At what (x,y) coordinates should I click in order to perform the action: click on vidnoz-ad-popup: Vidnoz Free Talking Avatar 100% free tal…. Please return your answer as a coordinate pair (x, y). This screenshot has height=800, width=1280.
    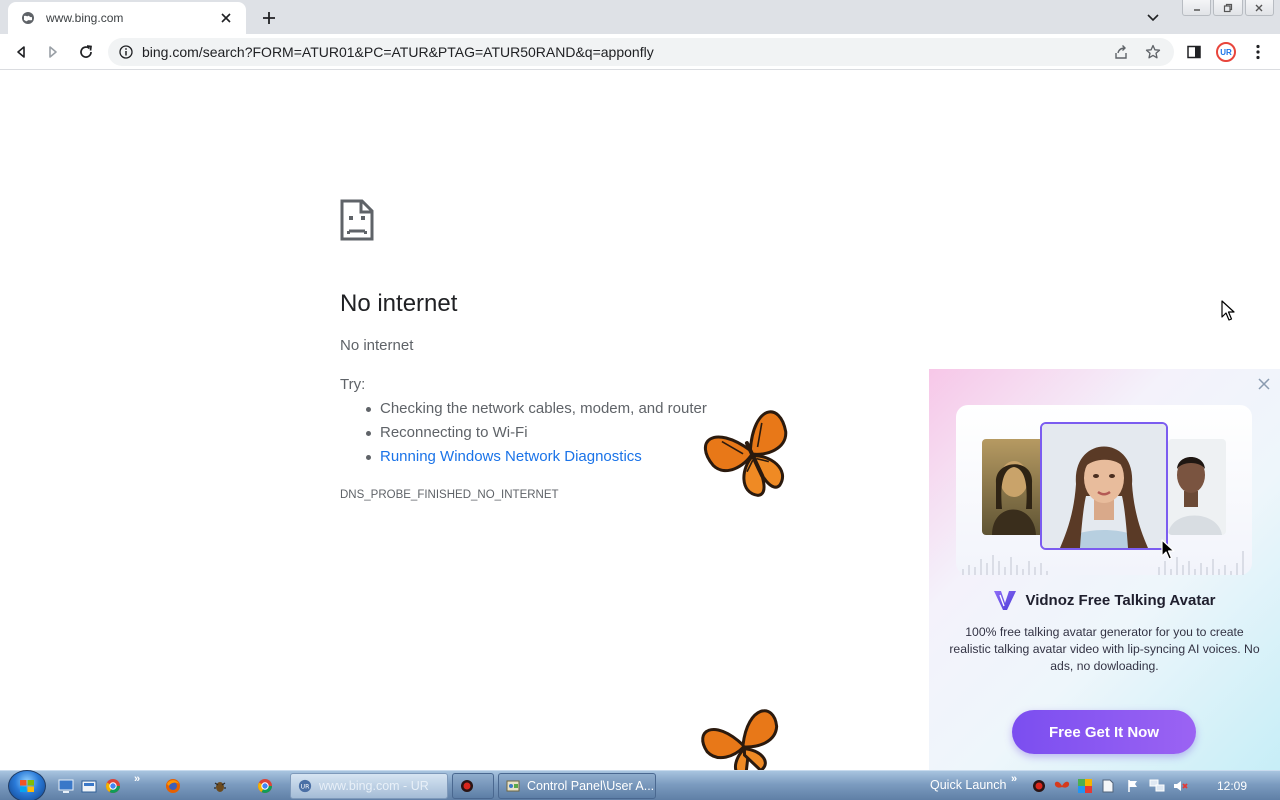
    Looking at the image, I should click on (1104, 569).